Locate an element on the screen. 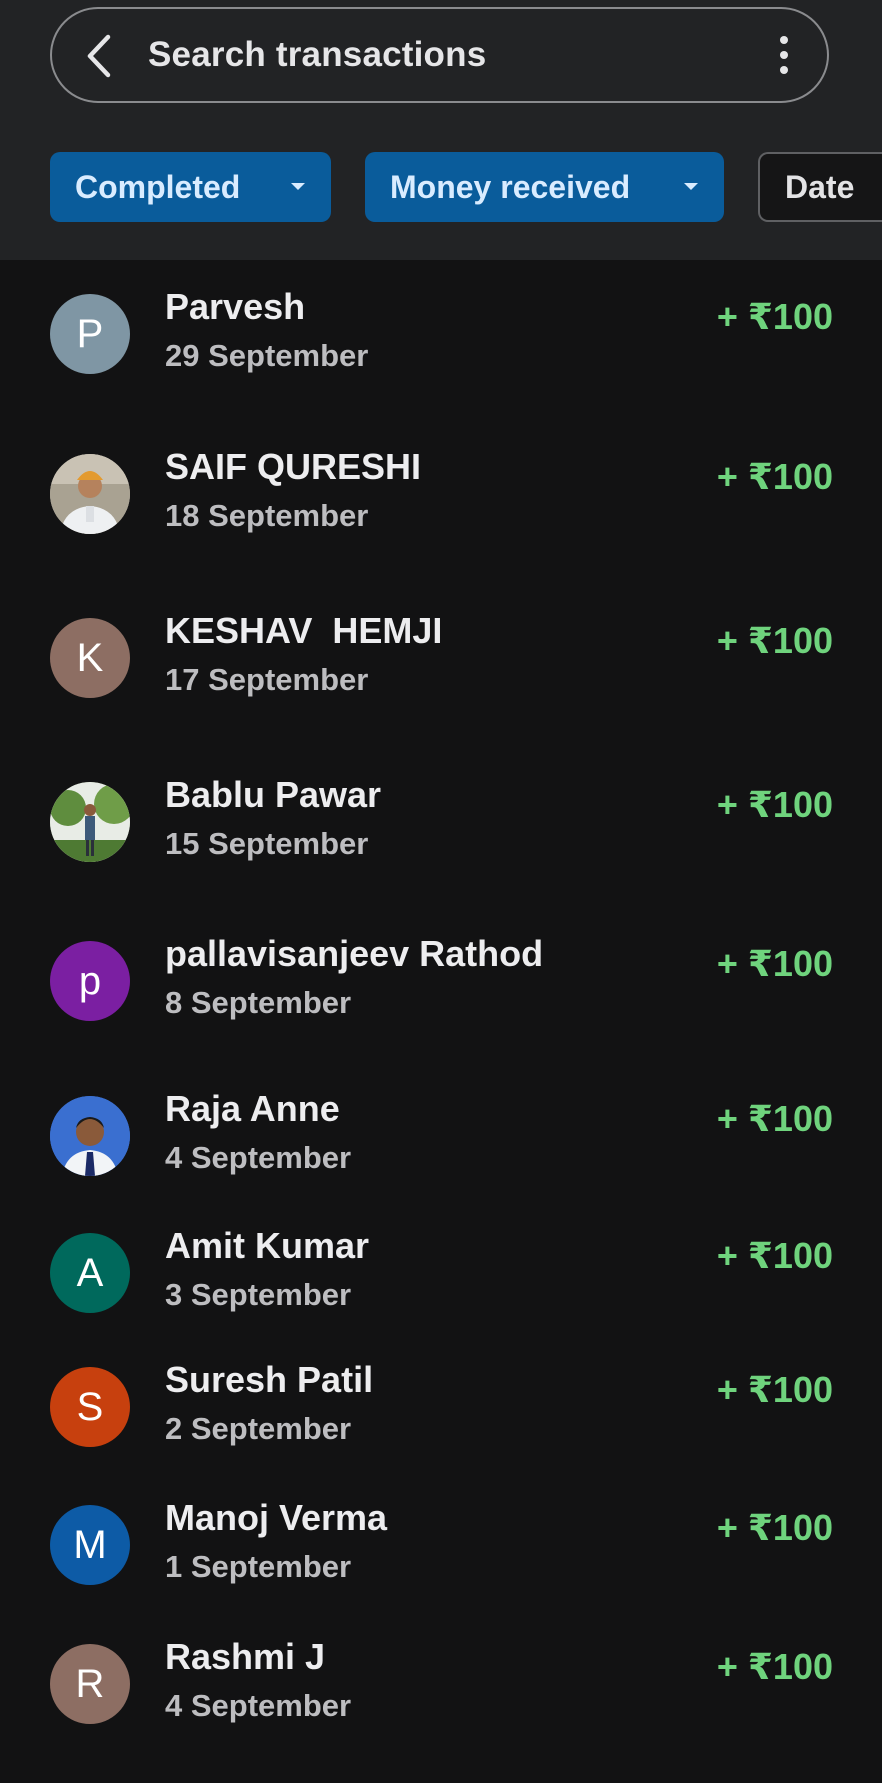 The height and width of the screenshot is (1783, 882). filter-chip-type: Money received is located at coordinates (544, 187).